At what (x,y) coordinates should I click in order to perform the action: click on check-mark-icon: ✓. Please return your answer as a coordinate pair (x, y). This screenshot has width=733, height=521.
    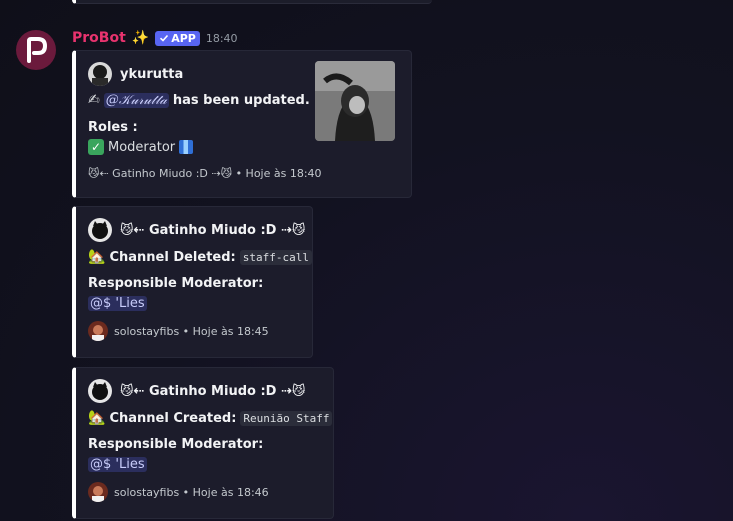
    Looking at the image, I should click on (96, 147).